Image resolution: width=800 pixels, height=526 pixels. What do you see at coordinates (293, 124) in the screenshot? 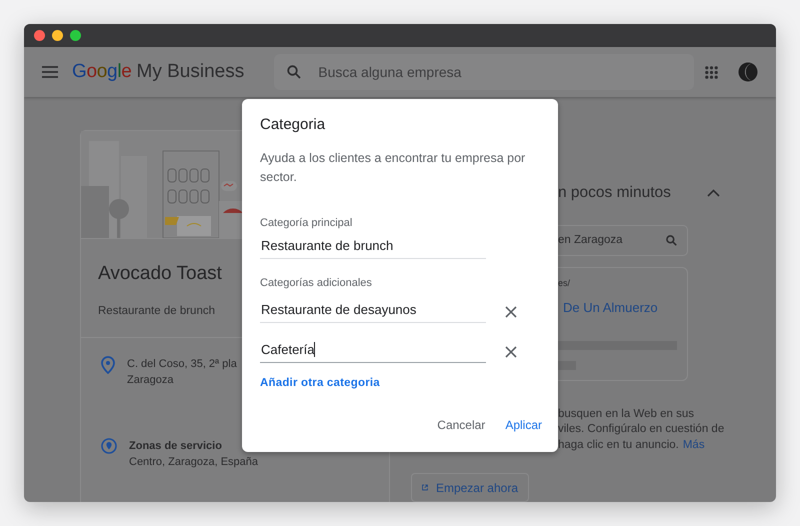
I see `dialog-title: Categoria` at bounding box center [293, 124].